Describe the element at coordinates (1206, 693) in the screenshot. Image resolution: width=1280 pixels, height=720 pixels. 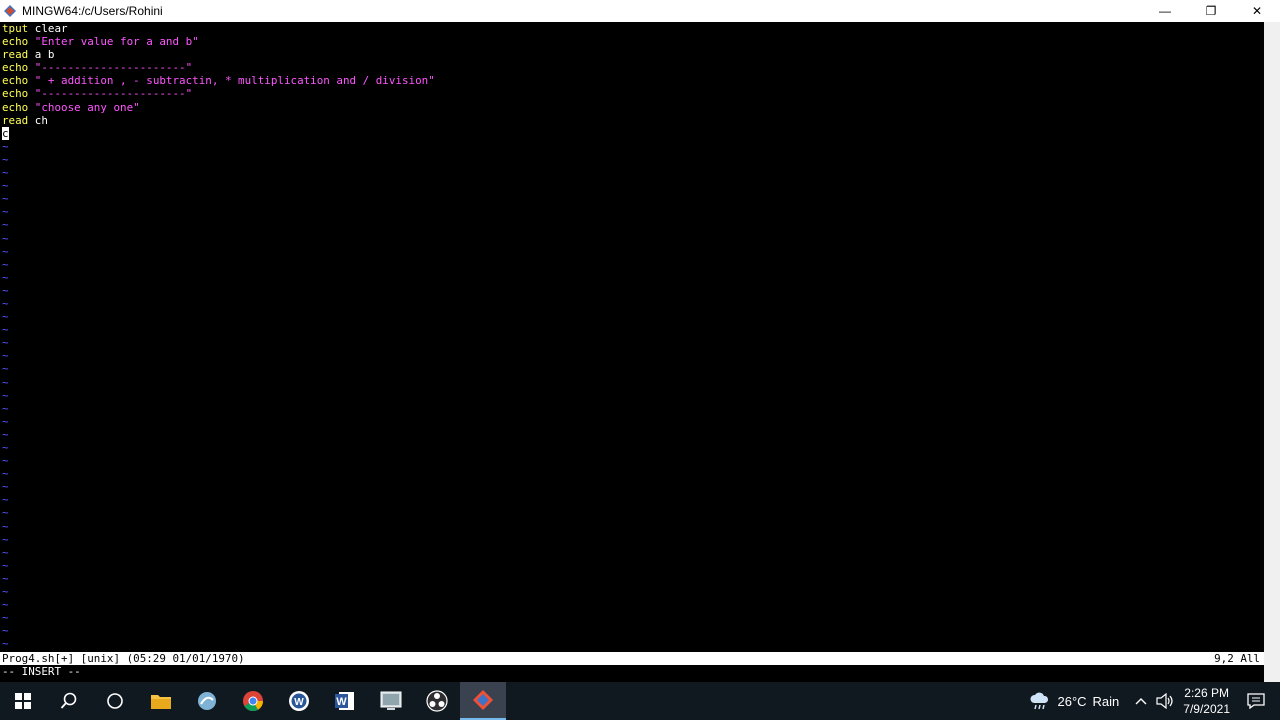
I see `clock-time: 2:26 PM` at that location.